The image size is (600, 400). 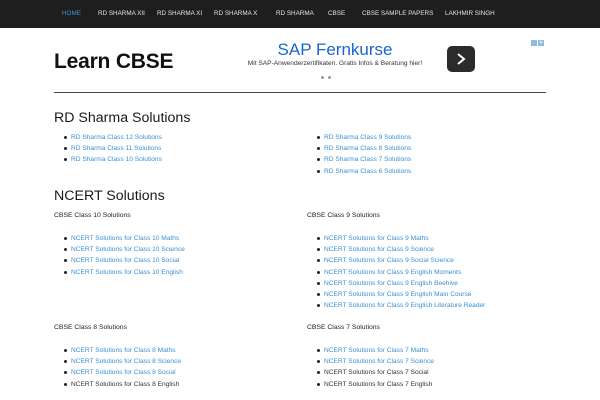 I want to click on ad-choices-icon, so click(x=534, y=43).